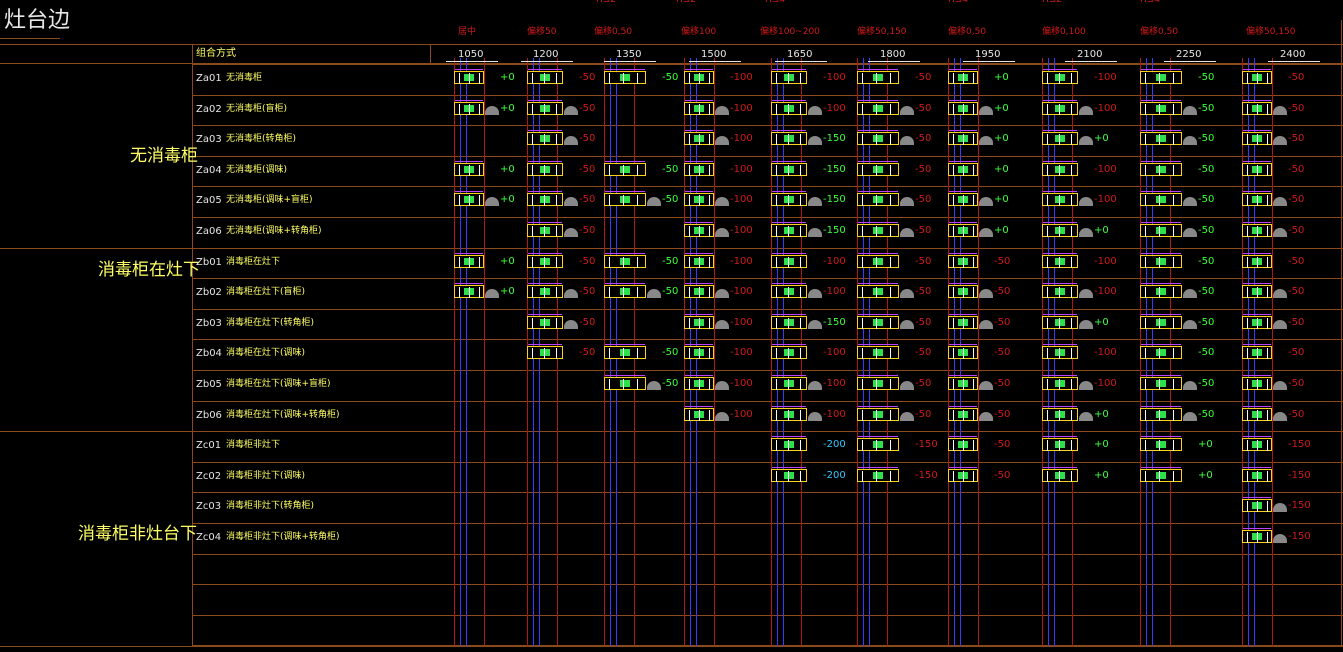 The image size is (1343, 652). I want to click on row-name: 无消毒柜, so click(244, 78).